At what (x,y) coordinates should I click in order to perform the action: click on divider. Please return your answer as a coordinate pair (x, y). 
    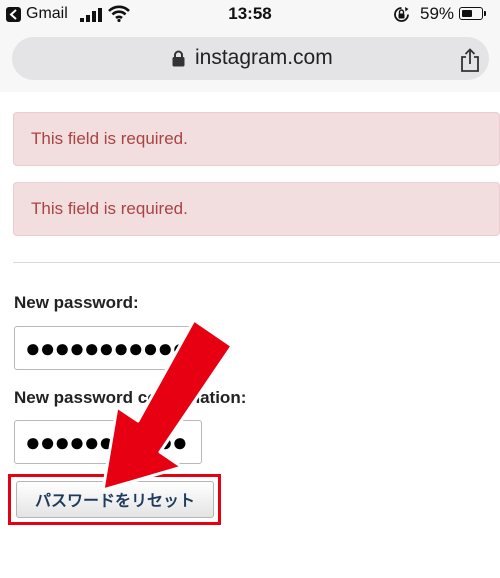
    Looking at the image, I should click on (256, 262).